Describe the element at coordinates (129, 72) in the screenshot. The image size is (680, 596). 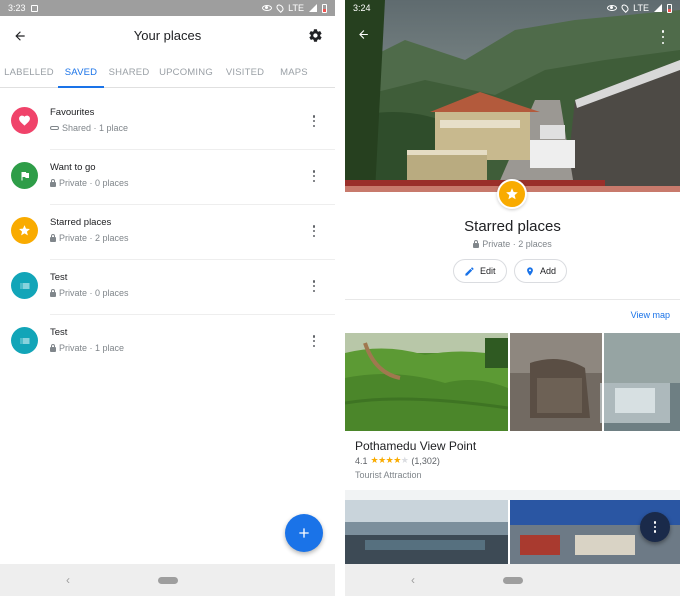
I see `tab-shared: SHARED` at that location.